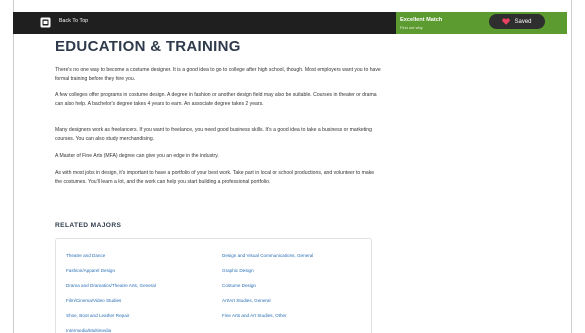  Describe the element at coordinates (90, 270) in the screenshot. I see `major-link: Fashion/Apparel Design` at that location.